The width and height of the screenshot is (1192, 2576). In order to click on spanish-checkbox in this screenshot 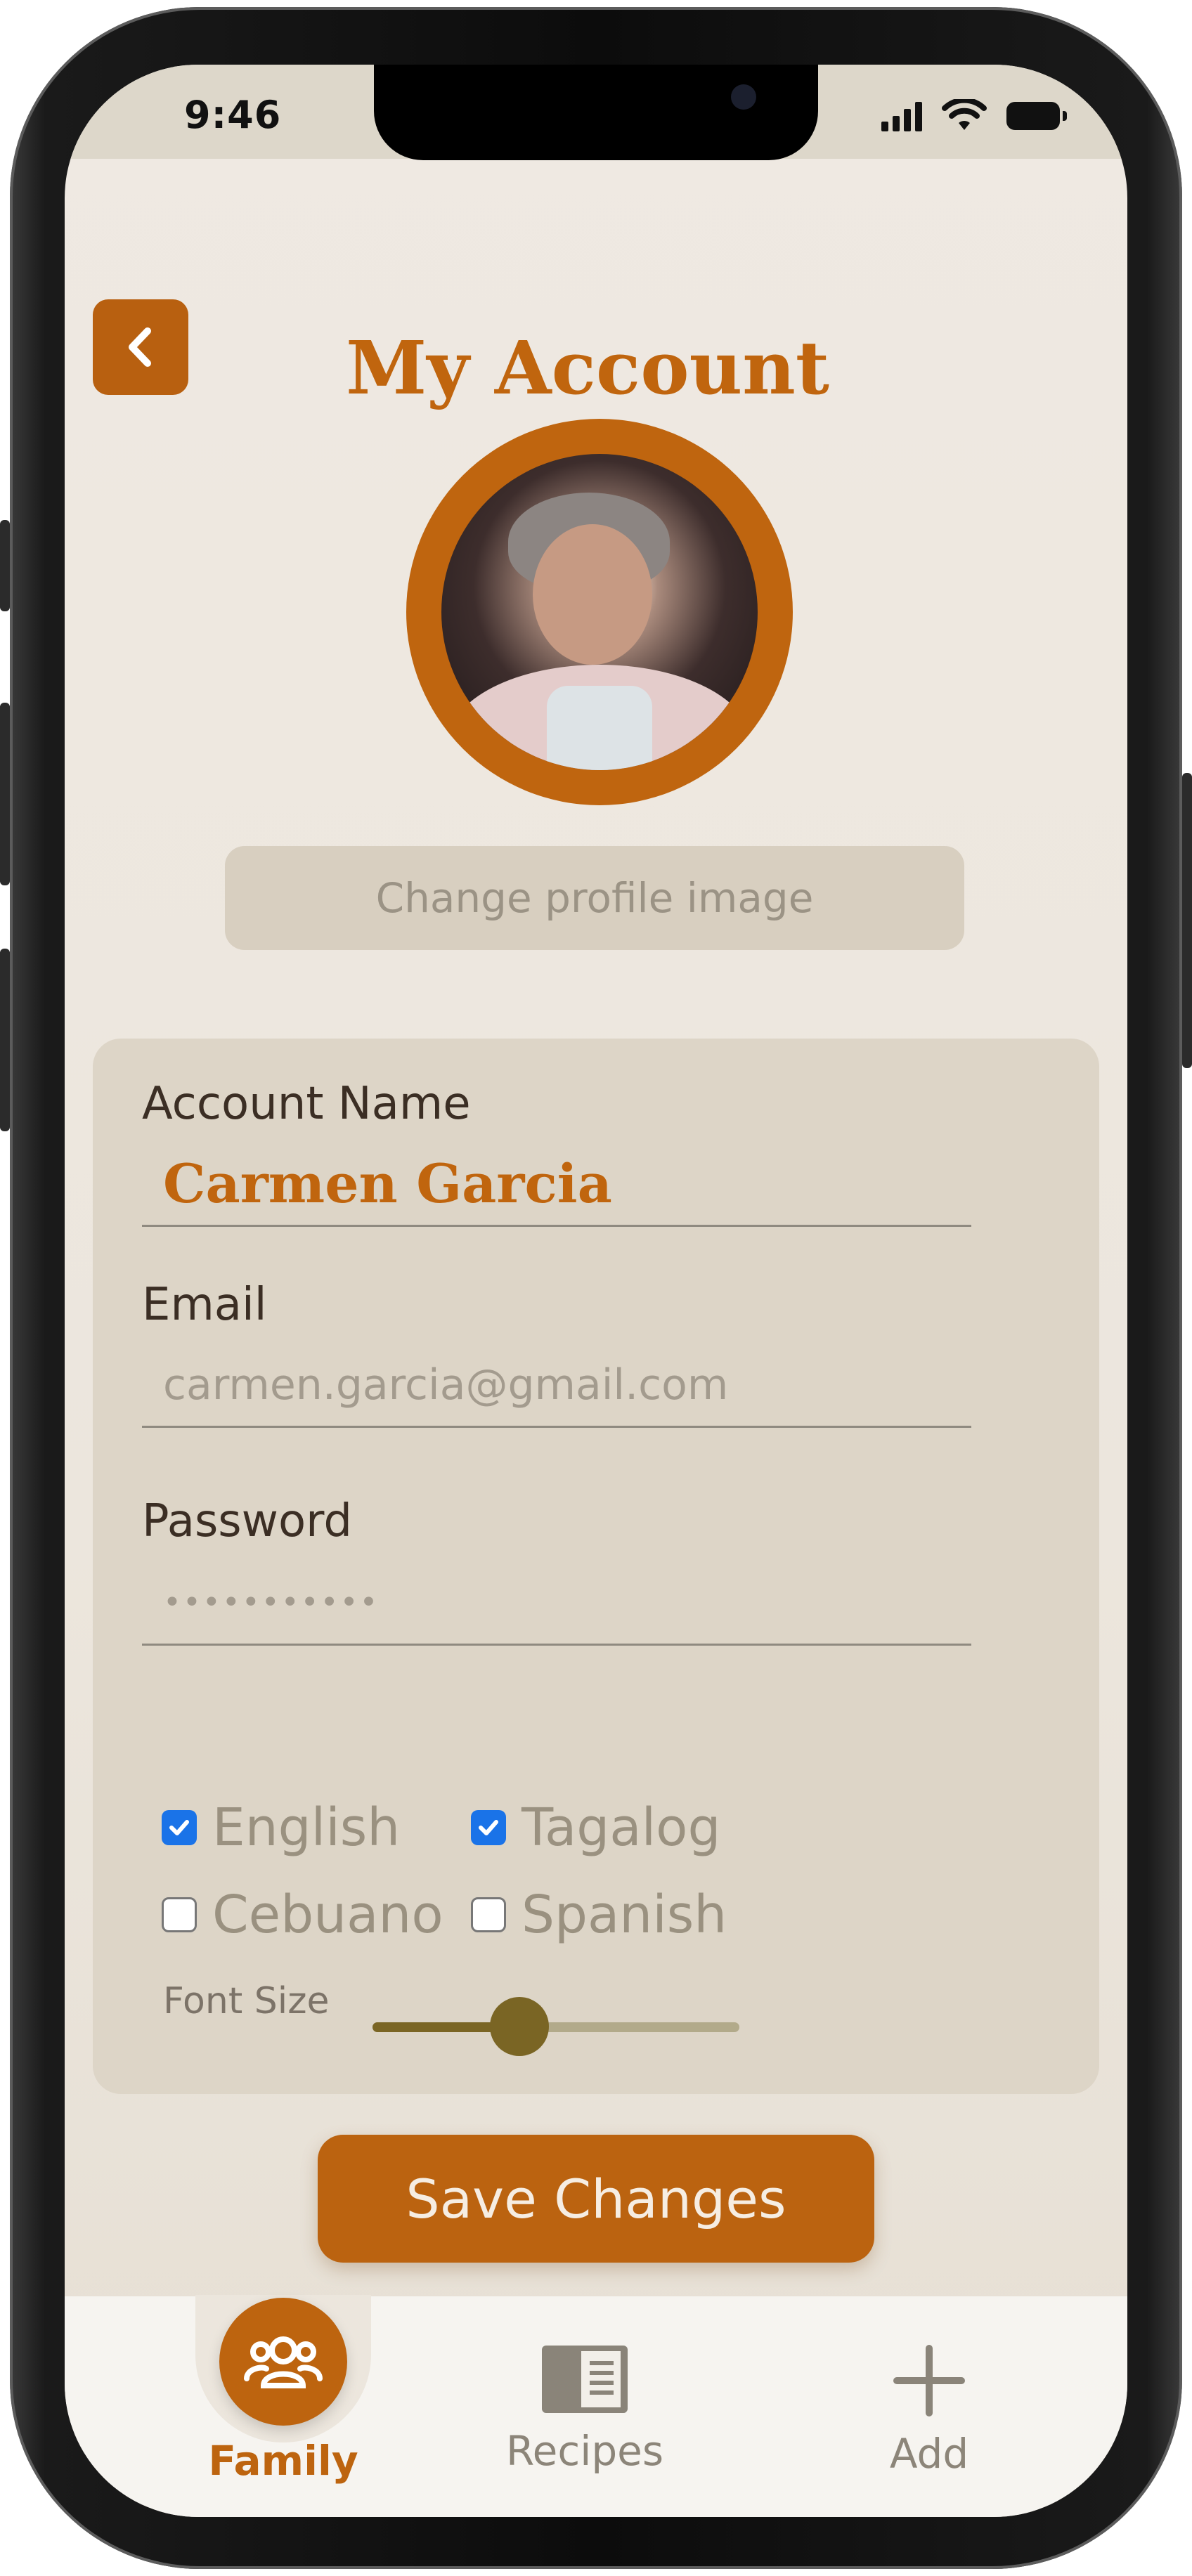, I will do `click(488, 1914)`.